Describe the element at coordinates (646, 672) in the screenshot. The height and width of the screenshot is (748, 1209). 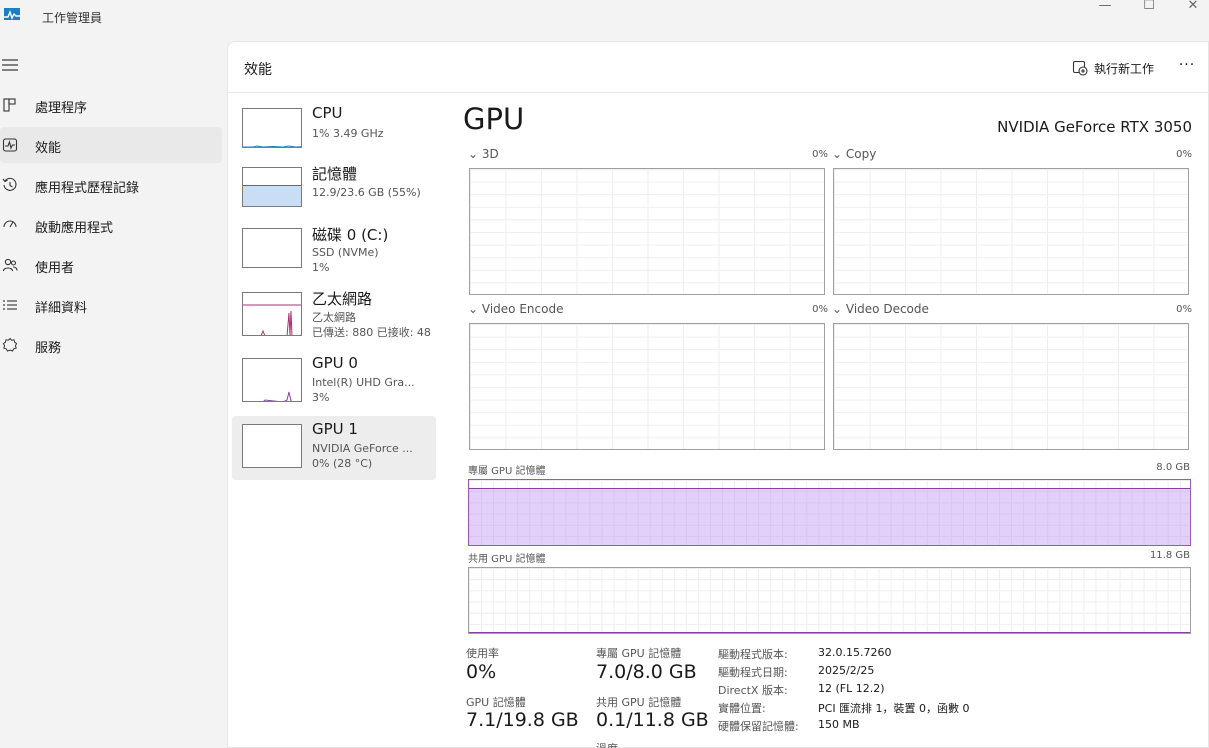
I see `dedicated-memory-stat-value: 7.0/8.0 GB` at that location.